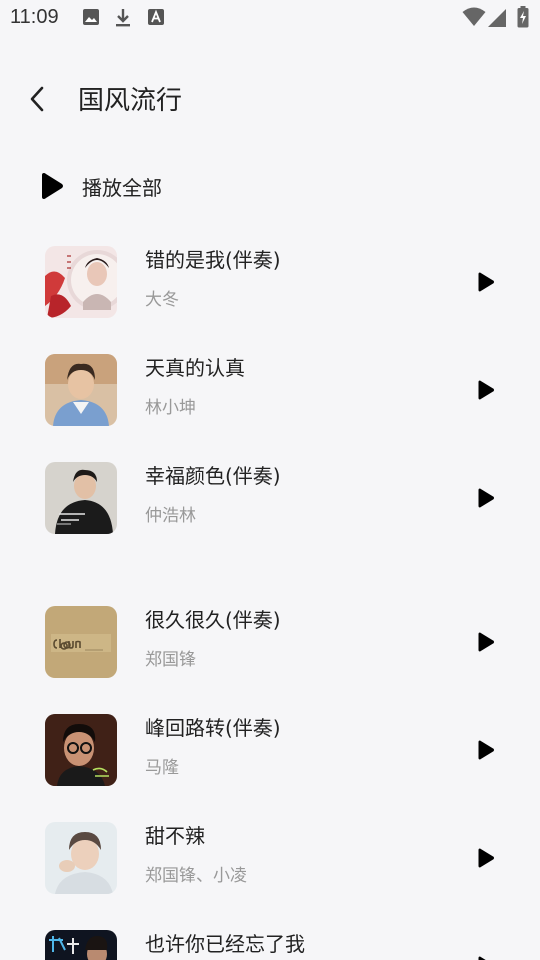 This screenshot has height=960, width=540. I want to click on song-row: 天真的认真 林小坤, so click(270, 390).